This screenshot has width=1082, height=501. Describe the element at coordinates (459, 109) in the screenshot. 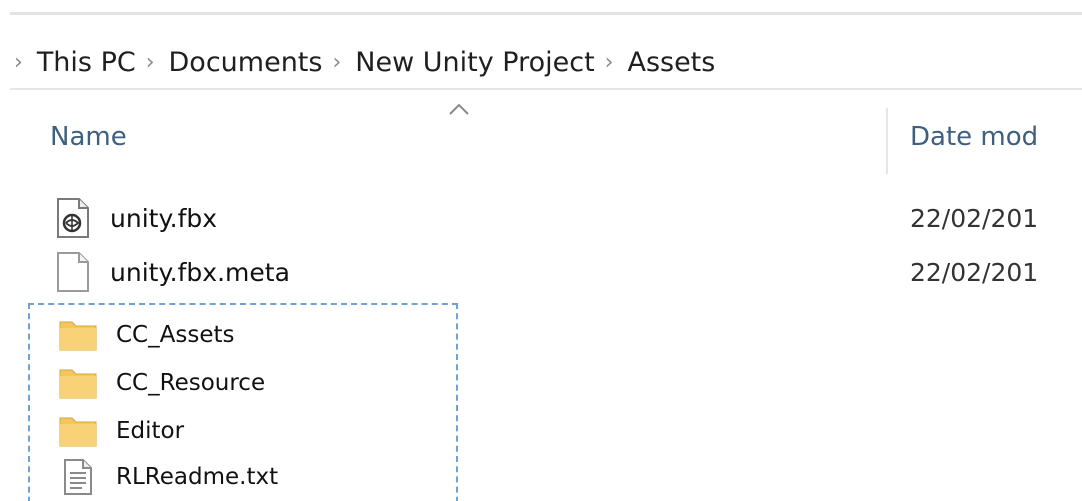

I see `sort-ascending-icon` at that location.